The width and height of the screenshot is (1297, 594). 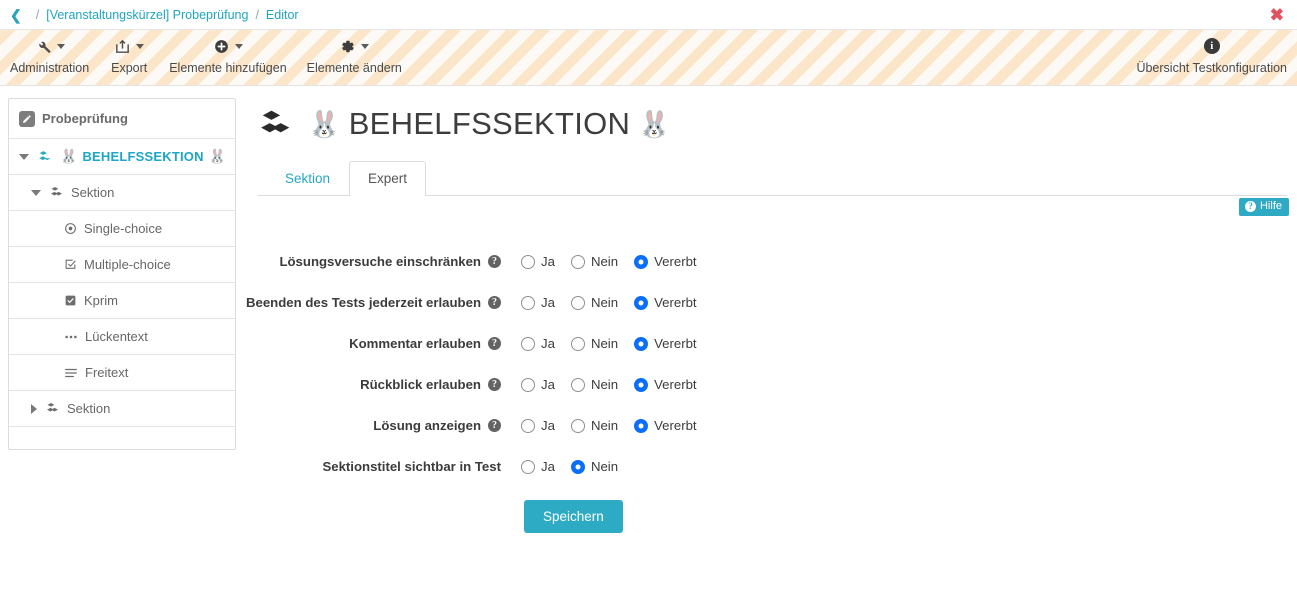 What do you see at coordinates (122, 438) in the screenshot?
I see `sidebar-footer-spacer` at bounding box center [122, 438].